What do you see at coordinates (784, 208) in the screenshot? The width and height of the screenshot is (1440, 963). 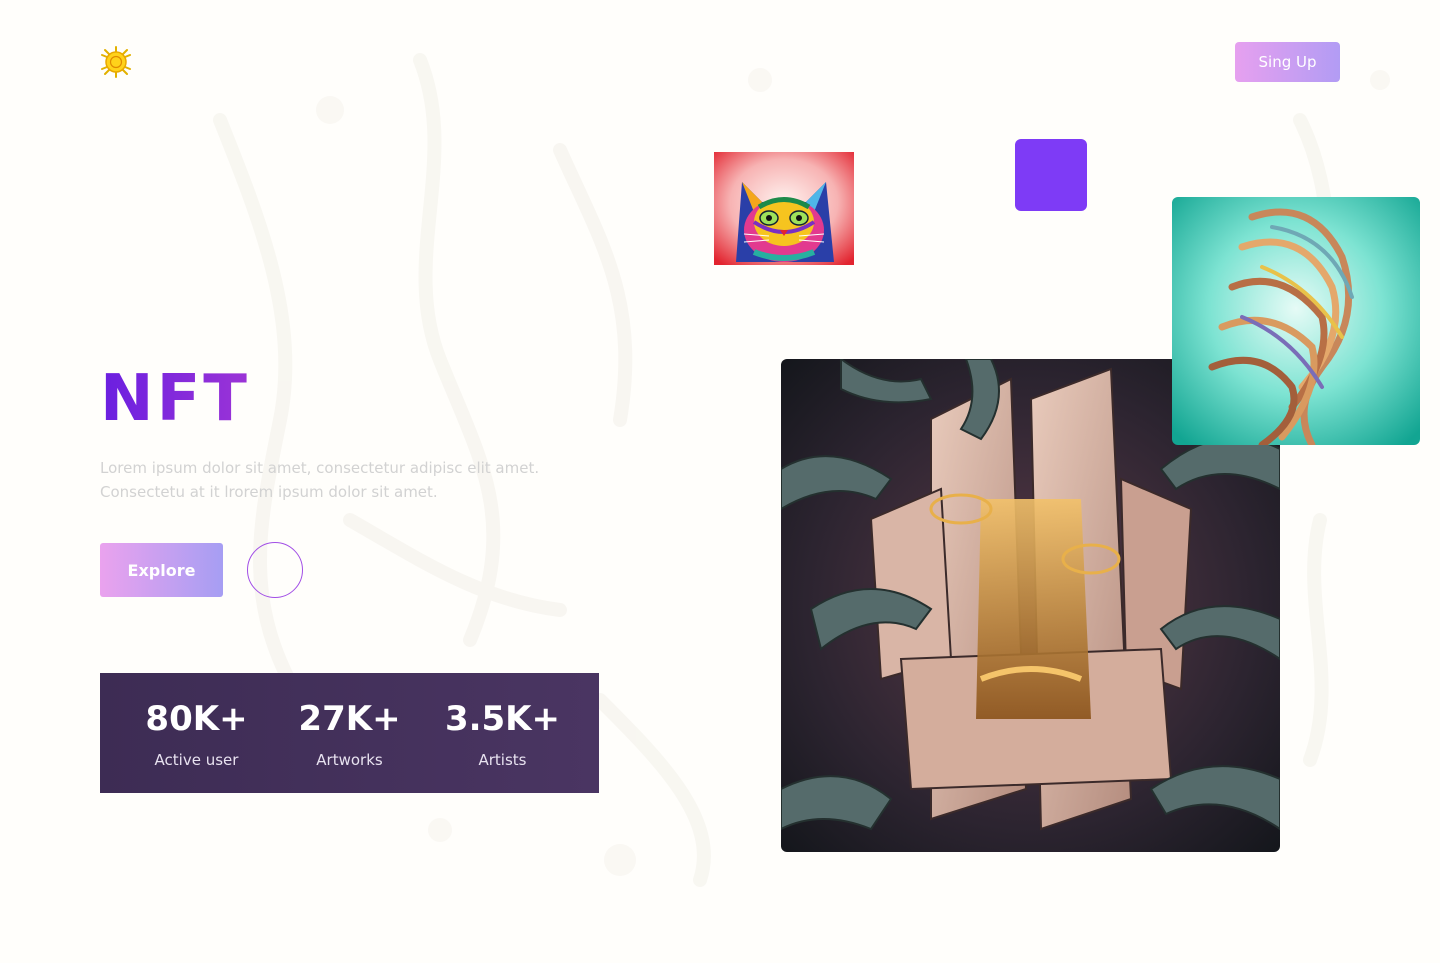 I see `colorful-cat-artwork` at bounding box center [784, 208].